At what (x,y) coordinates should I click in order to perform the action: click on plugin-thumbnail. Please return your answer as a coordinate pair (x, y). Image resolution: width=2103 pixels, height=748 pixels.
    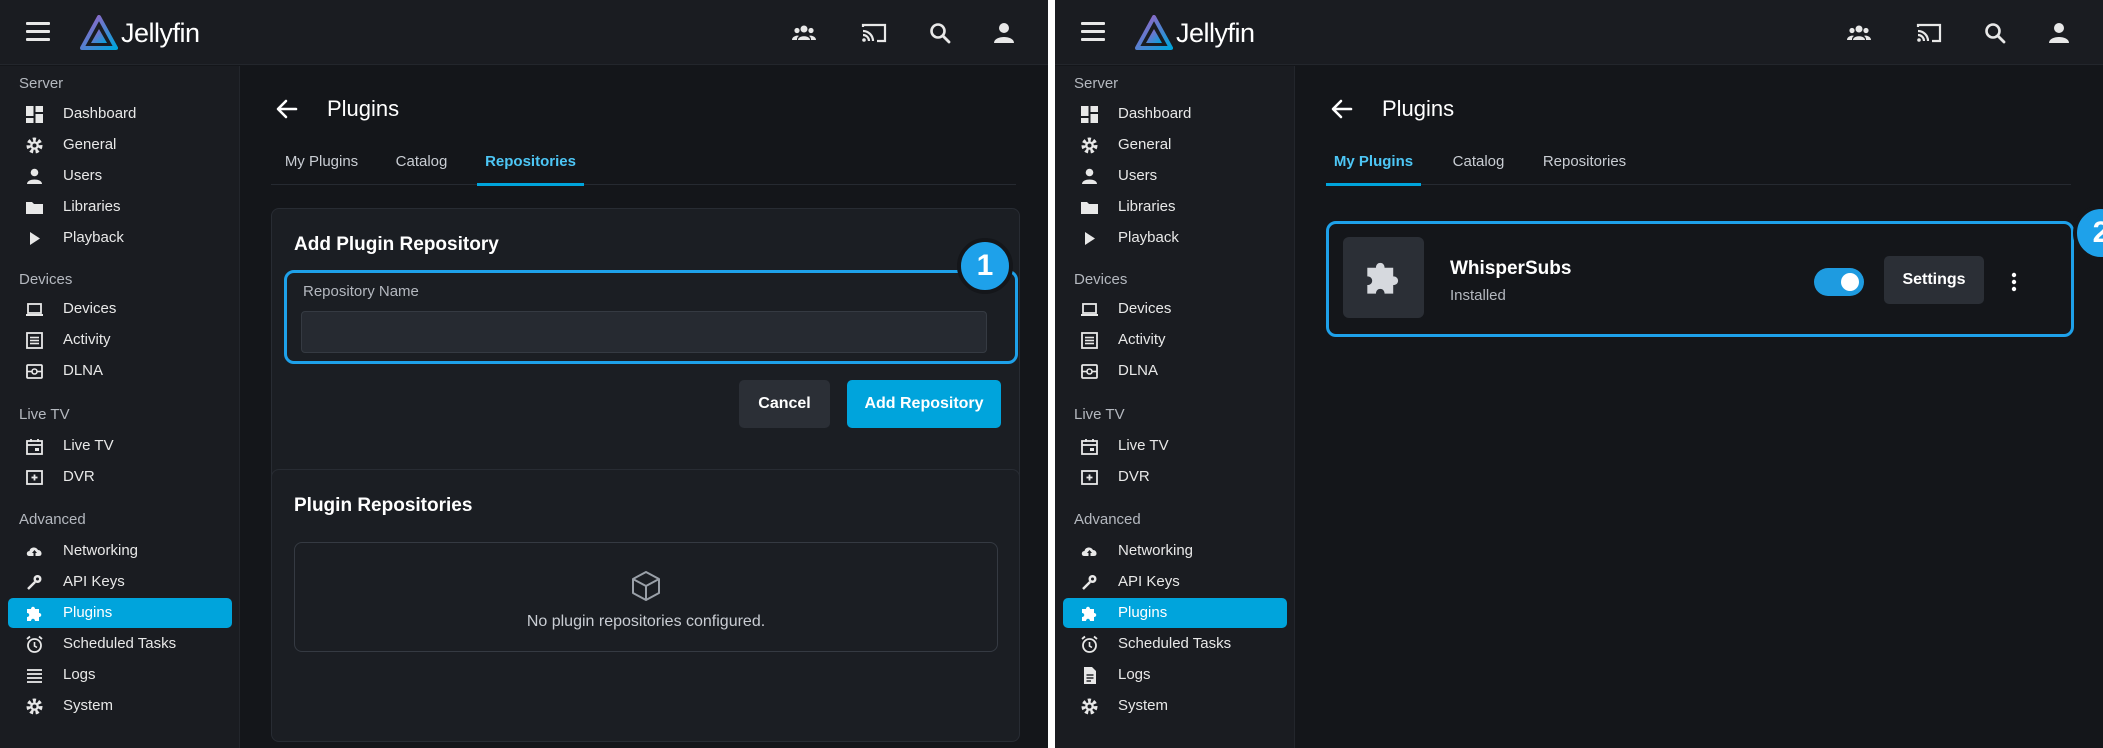
    Looking at the image, I should click on (1383, 277).